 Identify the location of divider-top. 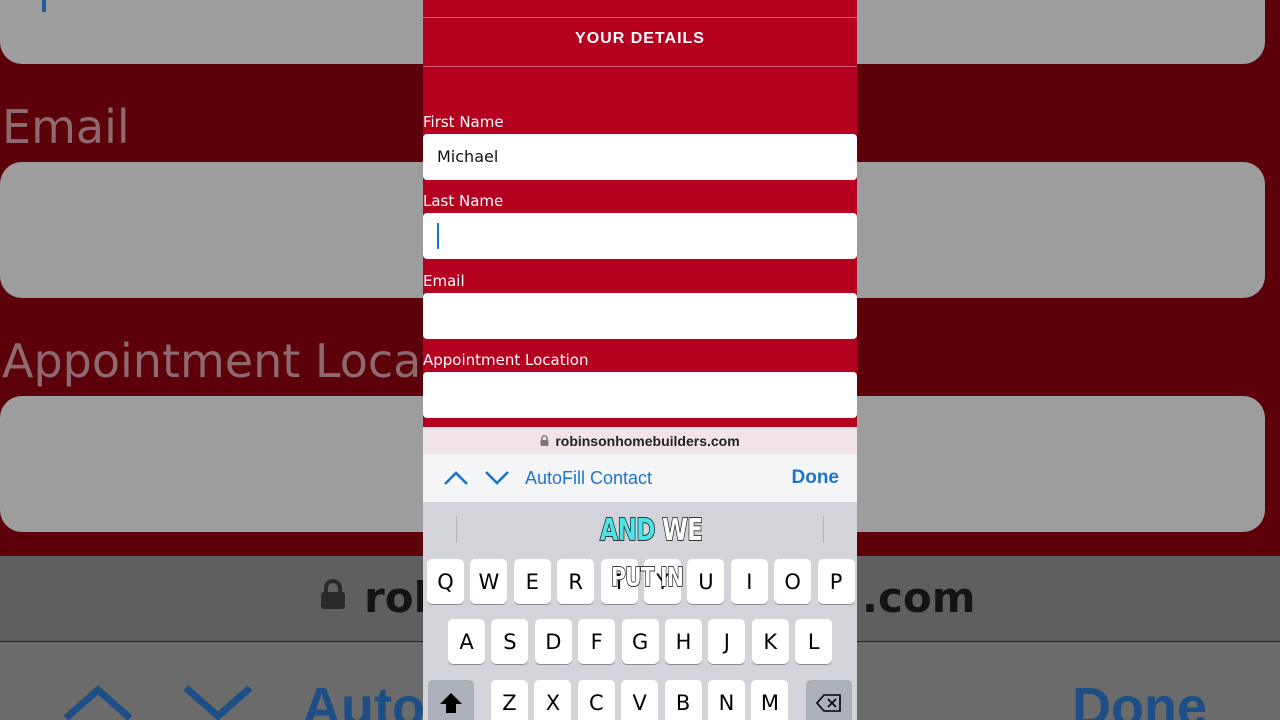
(640, 17).